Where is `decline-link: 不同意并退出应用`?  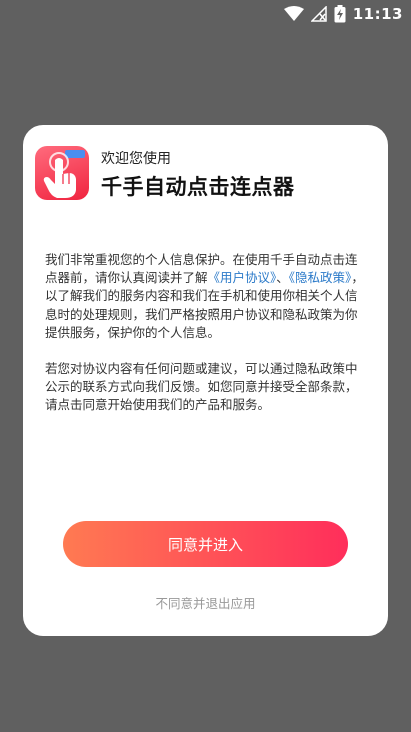 decline-link: 不同意并退出应用 is located at coordinates (205, 602).